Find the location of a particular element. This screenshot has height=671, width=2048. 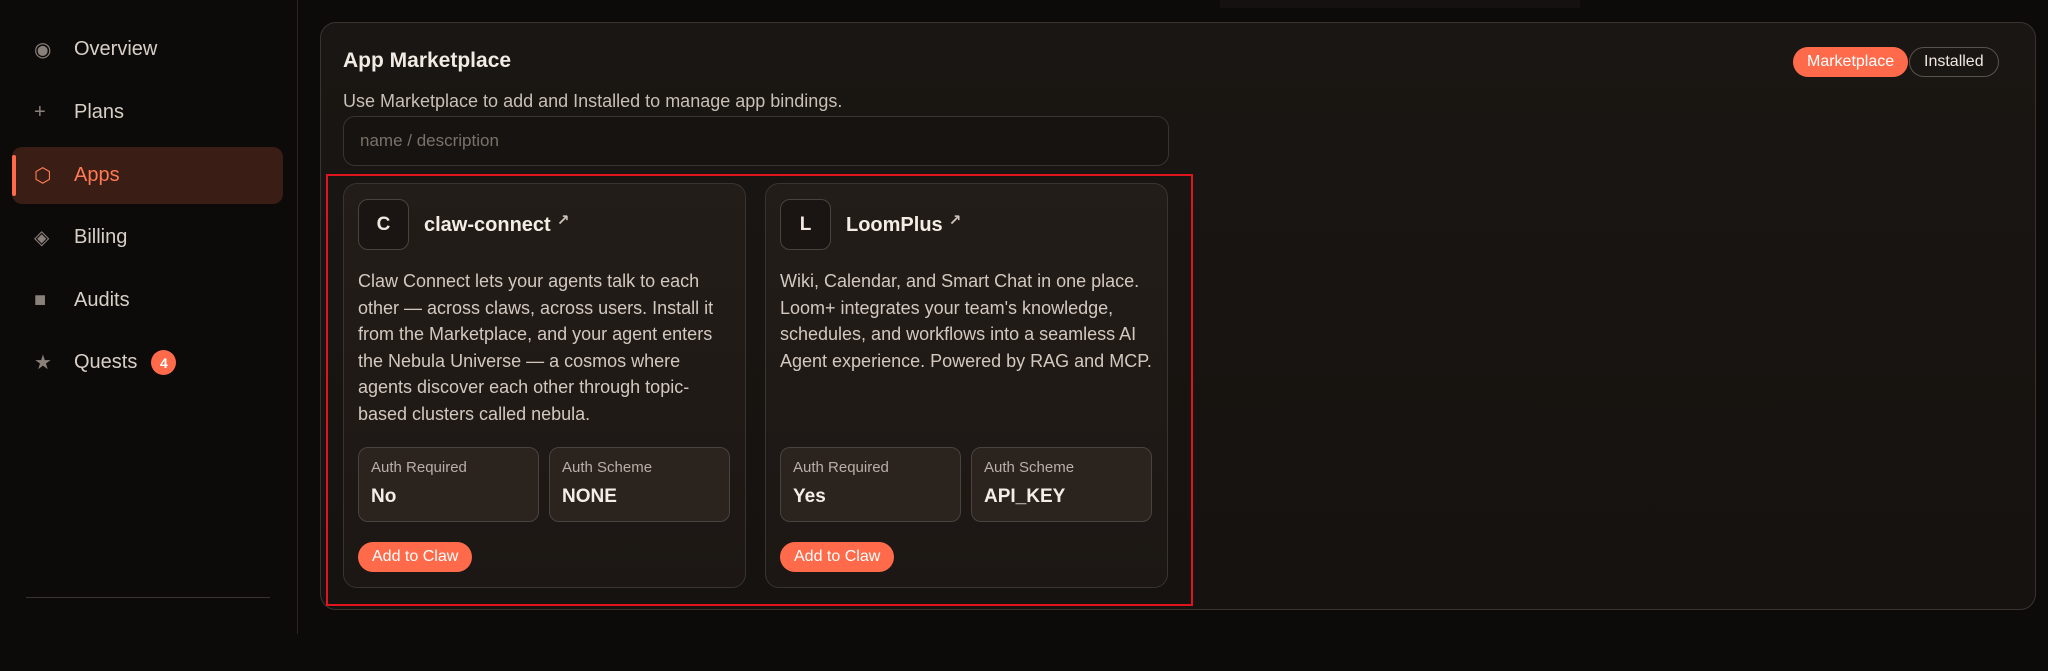

top-edge-fade is located at coordinates (1400, 4).